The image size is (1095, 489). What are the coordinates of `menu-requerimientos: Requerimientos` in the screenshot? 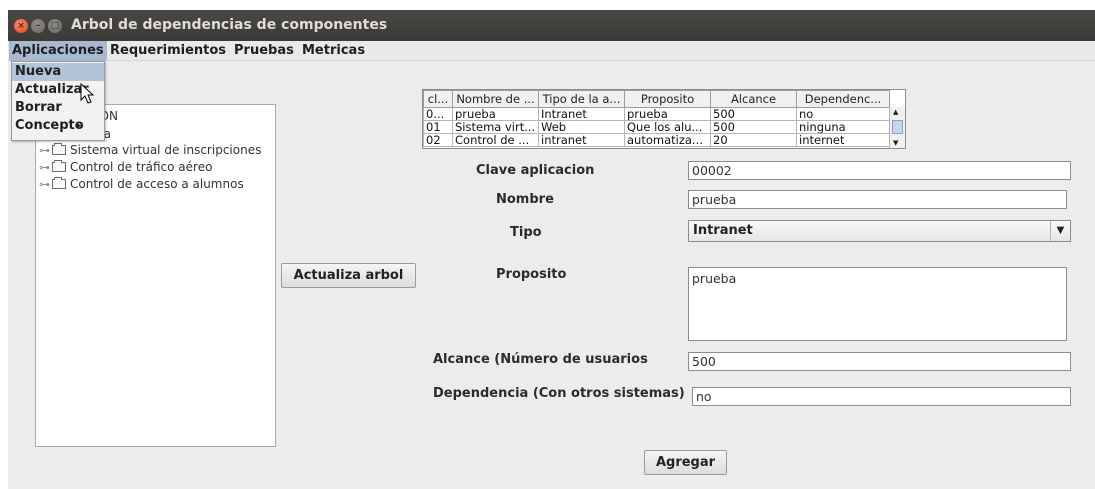 It's located at (168, 50).